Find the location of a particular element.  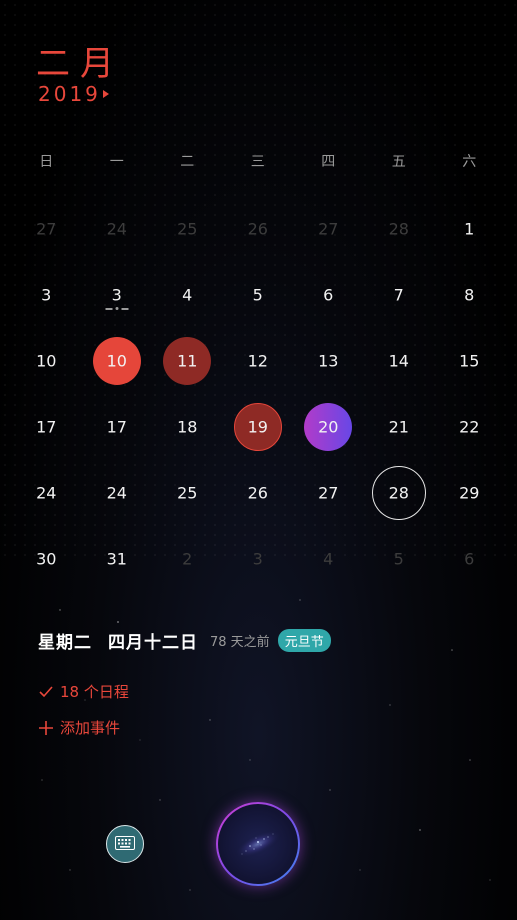

calendar-day: 12 is located at coordinates (258, 361).